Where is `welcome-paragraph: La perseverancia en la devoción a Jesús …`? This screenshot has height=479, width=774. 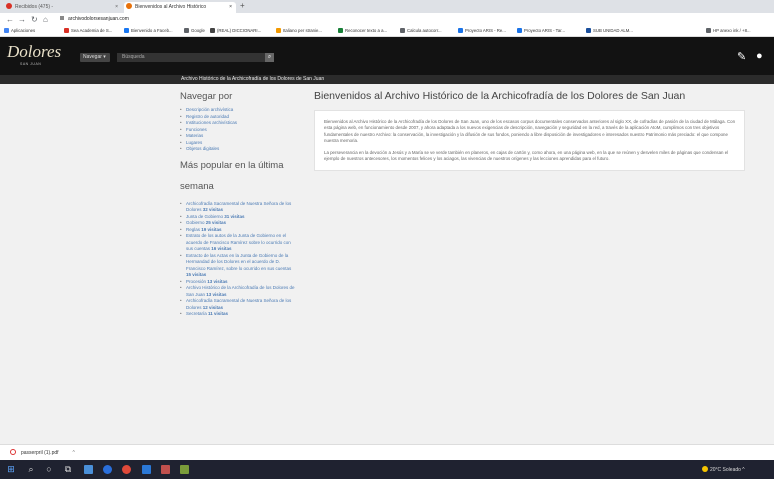 welcome-paragraph: La perseverancia en la devoción a Jesús … is located at coordinates (526, 155).